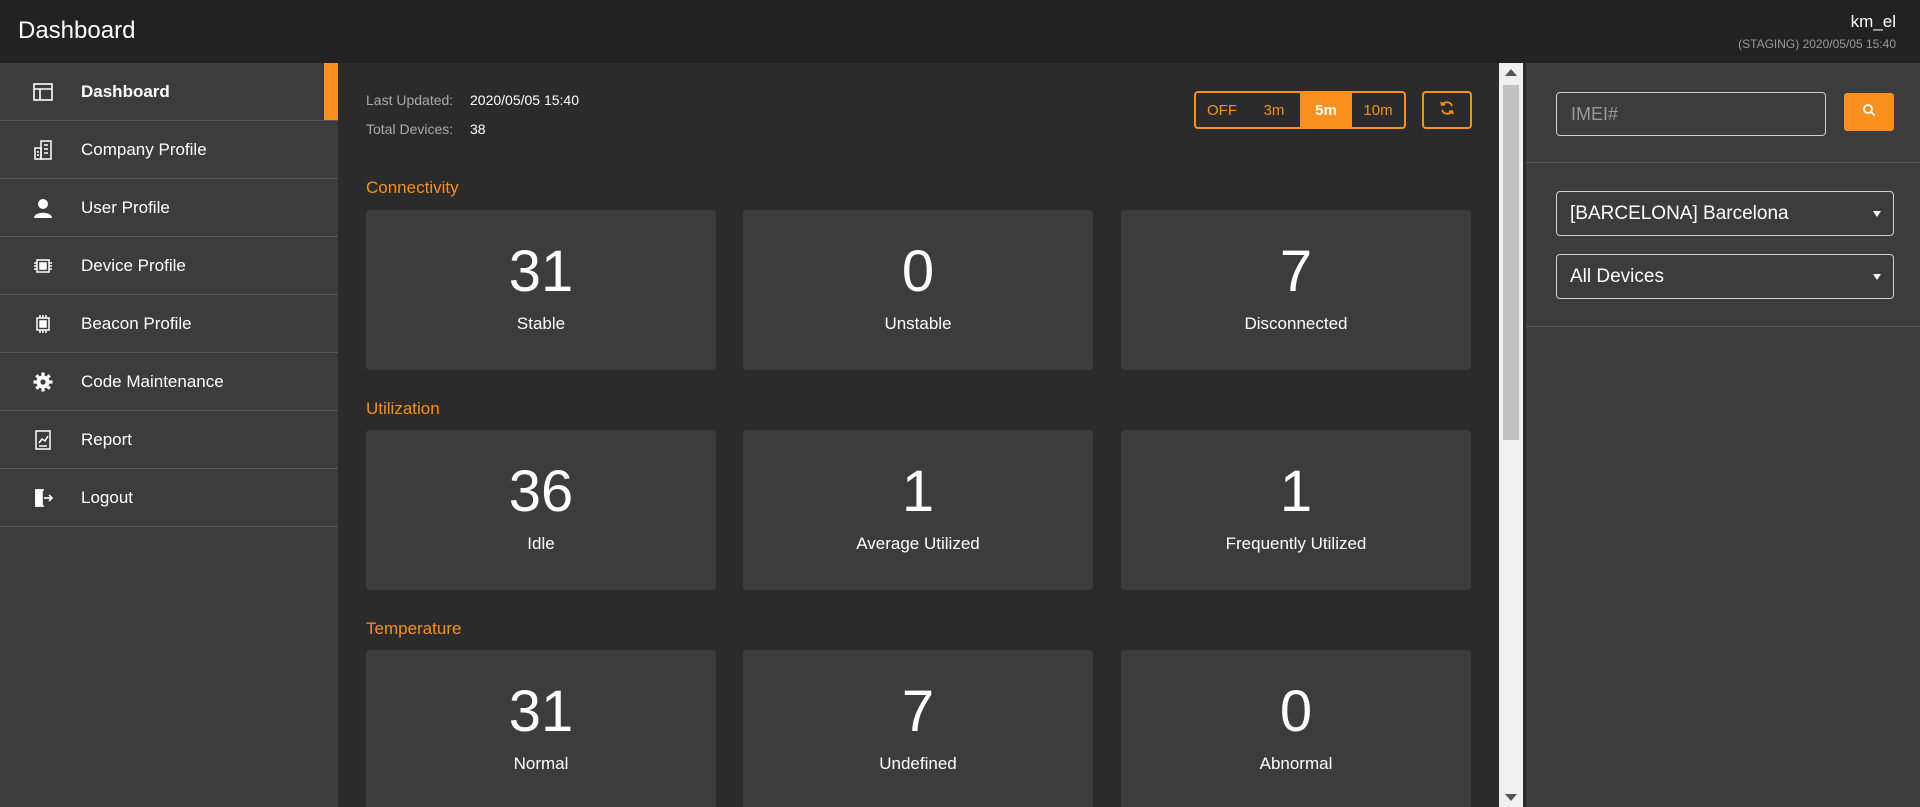  I want to click on card-label: Normal, so click(541, 763).